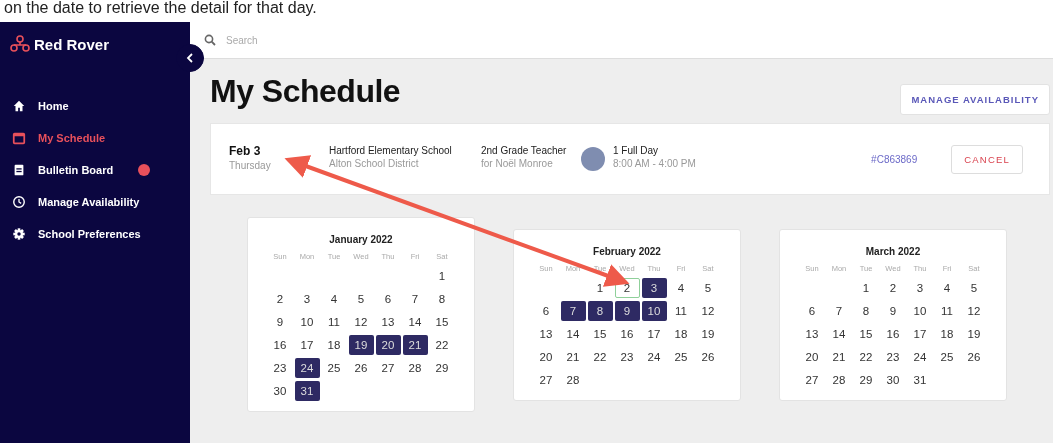 The width and height of the screenshot is (1053, 443). I want to click on nav-item: Manage Availability, so click(95, 202).